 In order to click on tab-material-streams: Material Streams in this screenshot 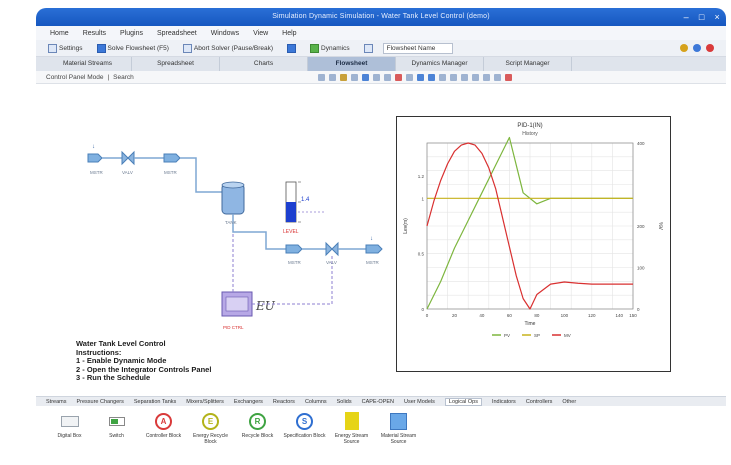, I will do `click(88, 64)`.